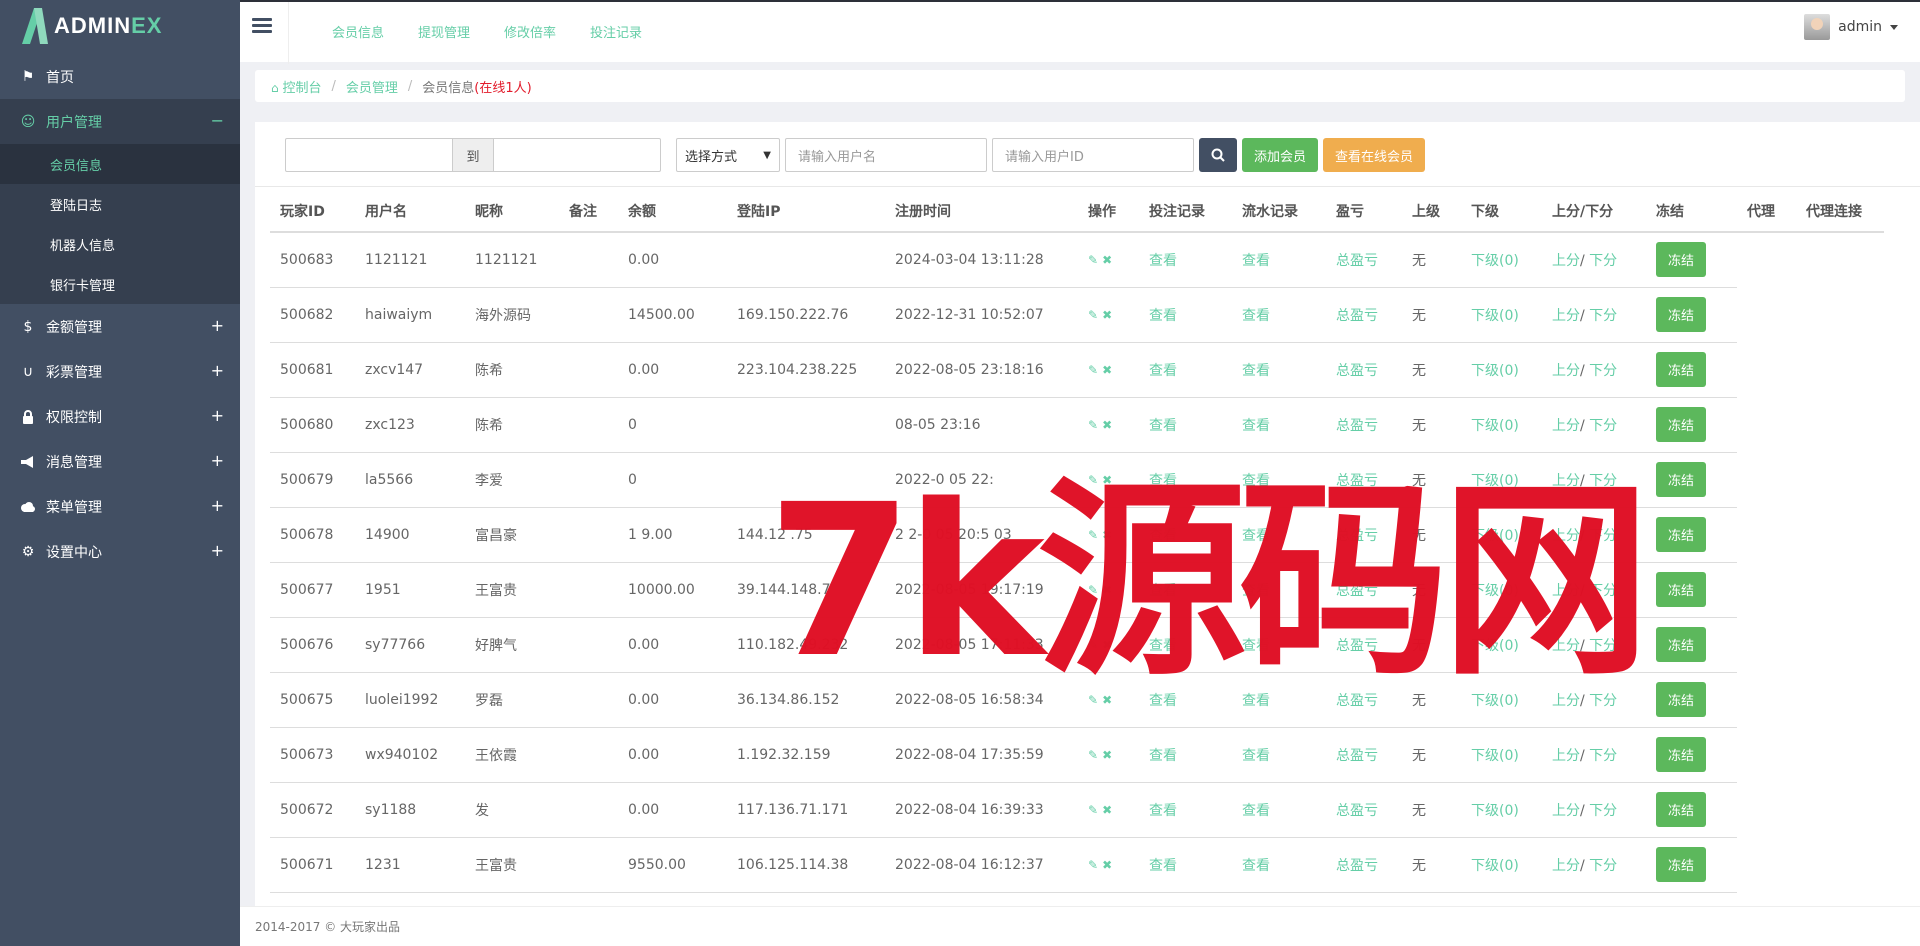 The image size is (1920, 946). What do you see at coordinates (120, 244) in the screenshot?
I see `sidebar-subitem-robot-info: 机器人信息` at bounding box center [120, 244].